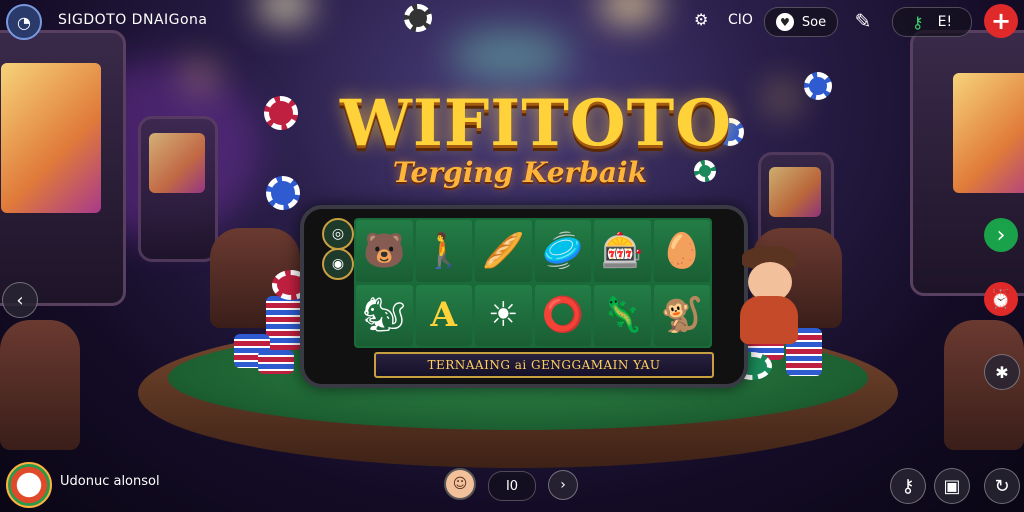  What do you see at coordinates (701, 19) in the screenshot?
I see `gift-icon: ⚙` at bounding box center [701, 19].